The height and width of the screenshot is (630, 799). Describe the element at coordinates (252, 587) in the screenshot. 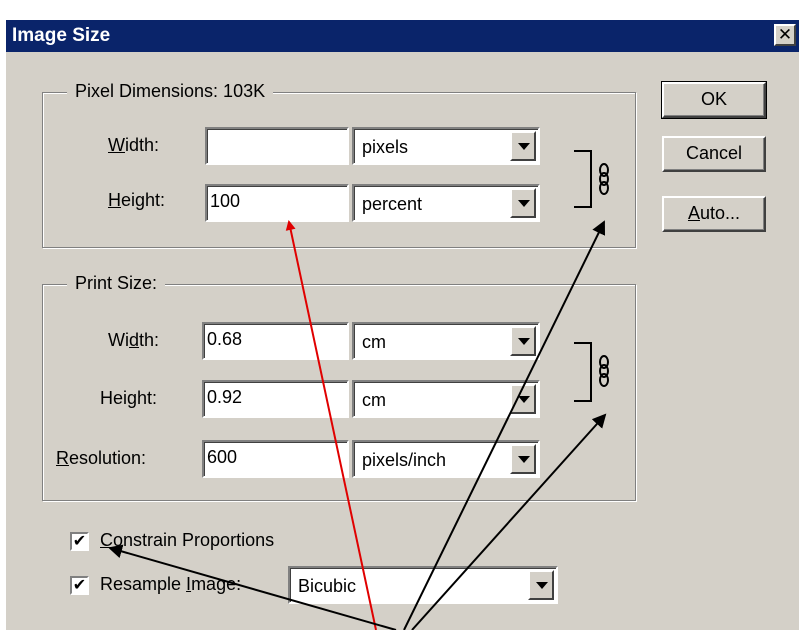

I see `arrow-to-constrain-checkbox` at that location.